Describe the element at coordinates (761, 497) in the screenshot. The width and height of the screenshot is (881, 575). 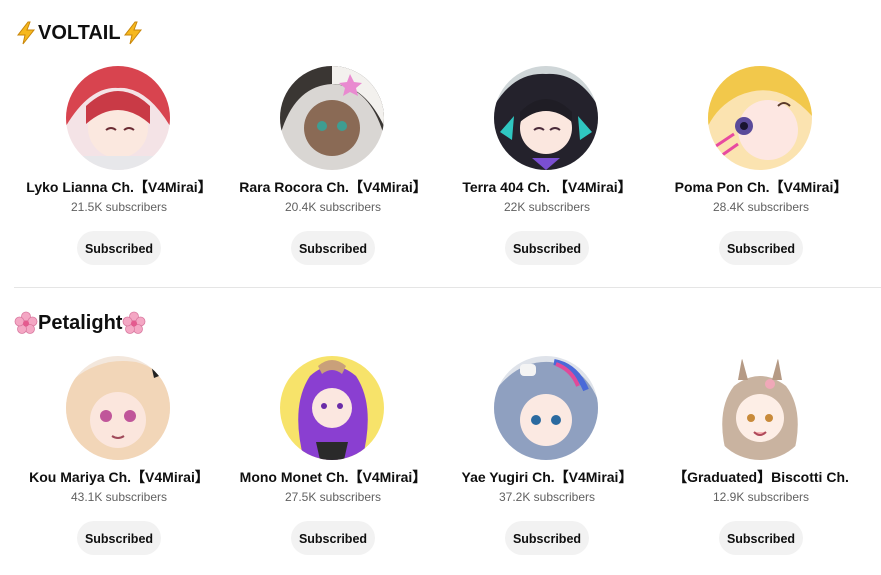
I see `subscriber-count: 12.9K subscribers` at that location.